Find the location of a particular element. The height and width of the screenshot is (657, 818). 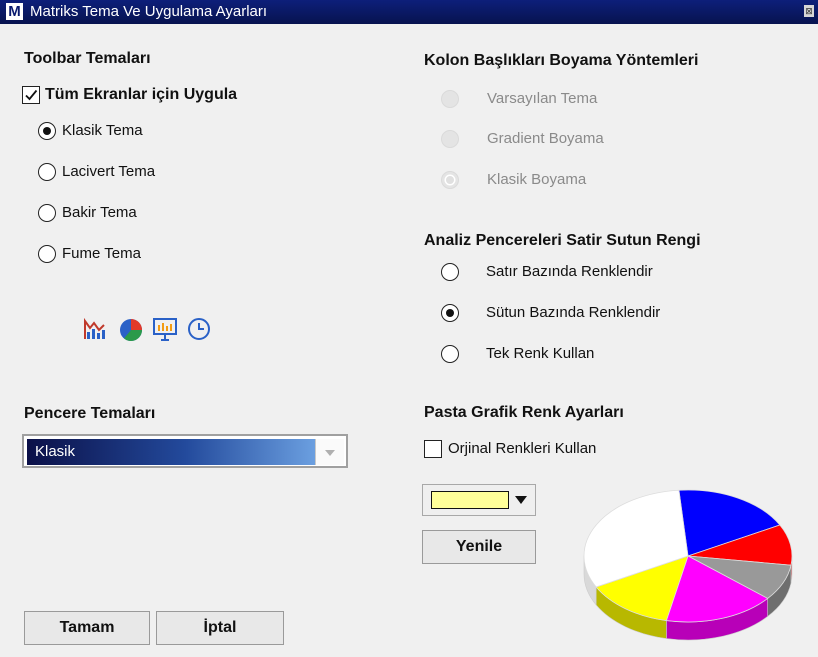

radio-label-sutun-bazinda: Sütun Bazında Renklendir is located at coordinates (573, 312).